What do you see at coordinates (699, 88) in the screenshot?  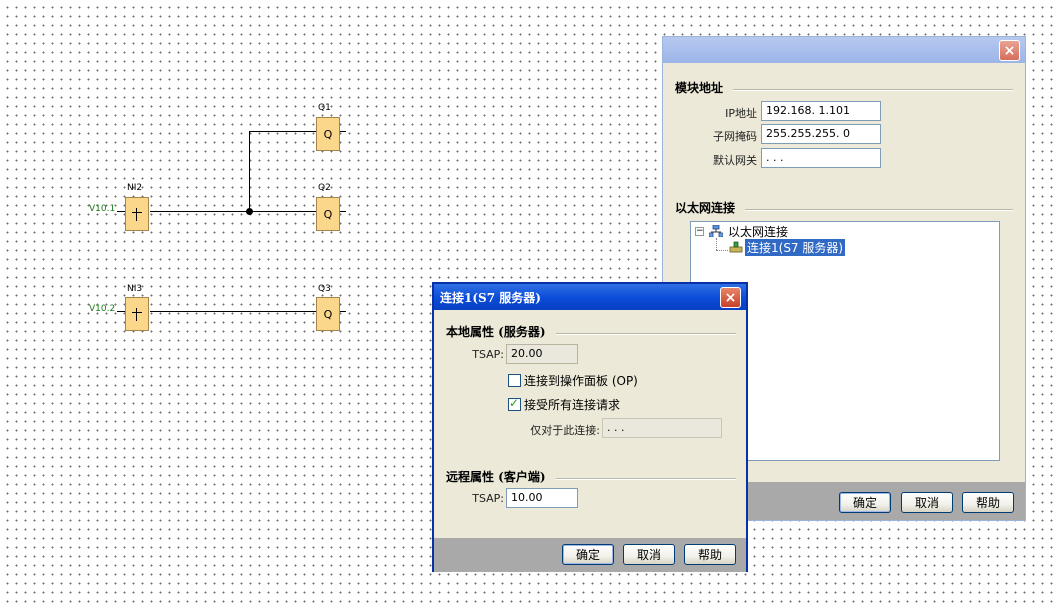 I see `group-title-module-address: 模块地址` at bounding box center [699, 88].